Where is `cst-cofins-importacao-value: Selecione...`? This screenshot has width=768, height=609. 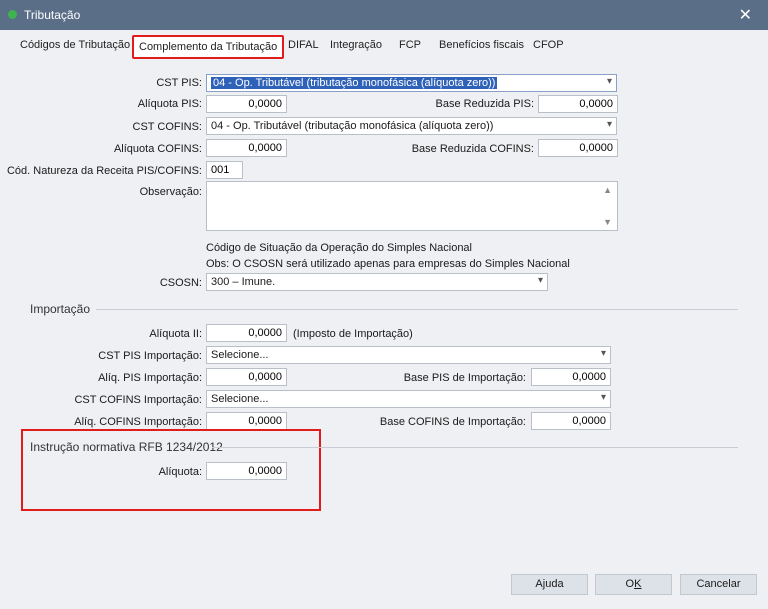 cst-cofins-importacao-value: Selecione... is located at coordinates (240, 399).